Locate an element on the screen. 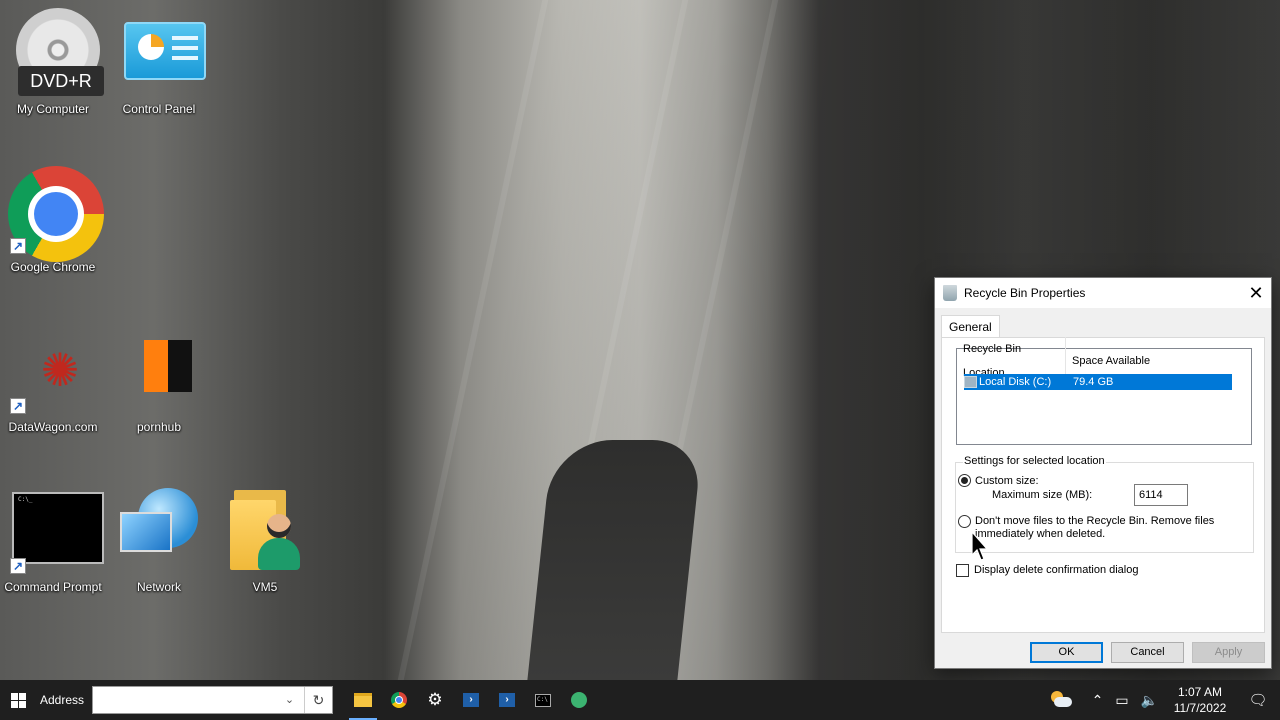 The height and width of the screenshot is (720, 1280). desktop-icon-vm5: VM5 is located at coordinates (265, 540).